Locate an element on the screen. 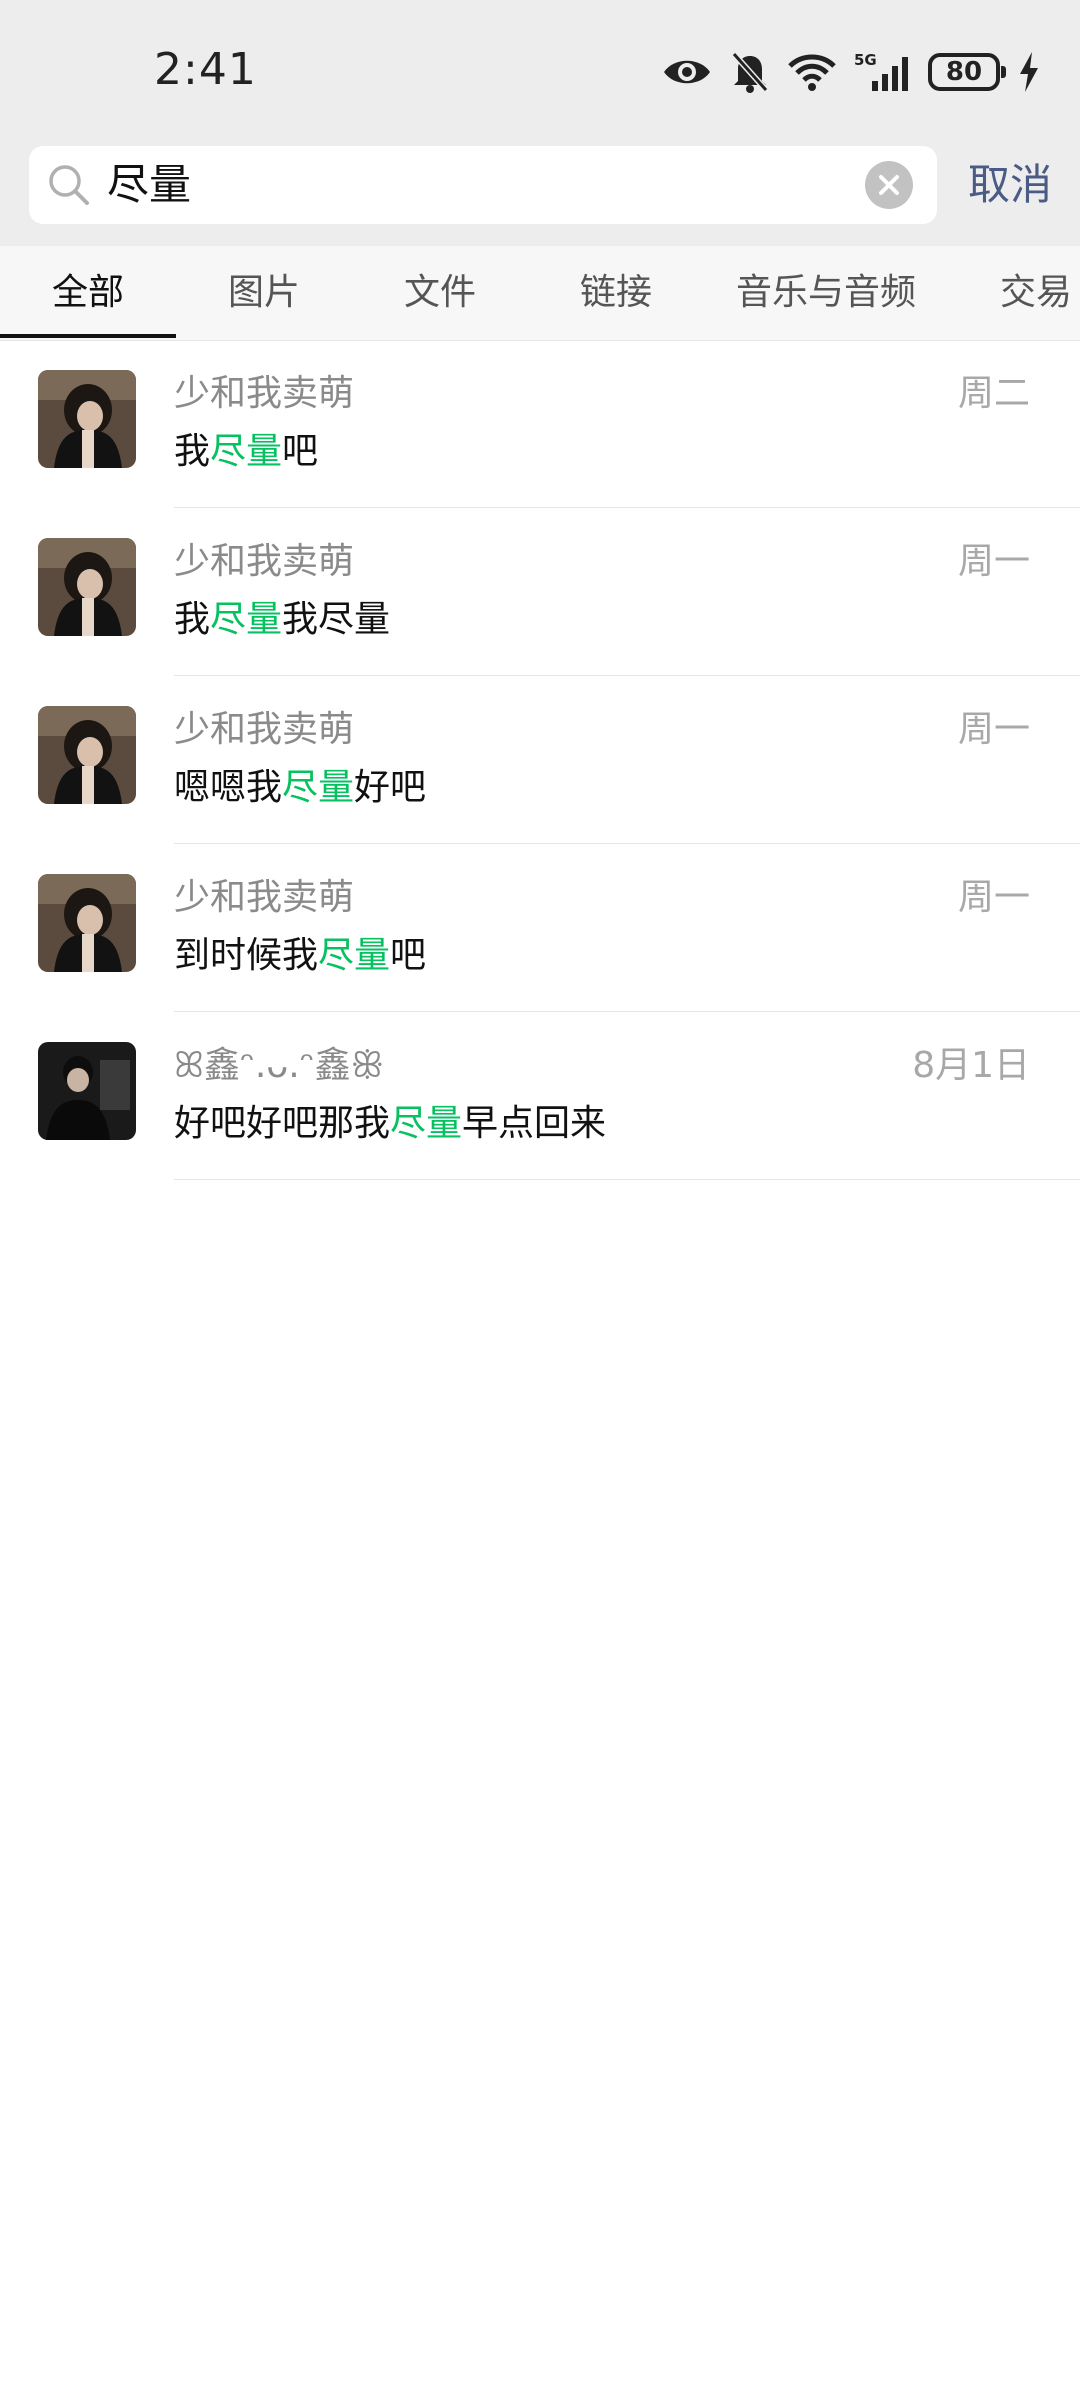 The image size is (1080, 2400). svg-text: 5G is located at coordinates (865, 60).